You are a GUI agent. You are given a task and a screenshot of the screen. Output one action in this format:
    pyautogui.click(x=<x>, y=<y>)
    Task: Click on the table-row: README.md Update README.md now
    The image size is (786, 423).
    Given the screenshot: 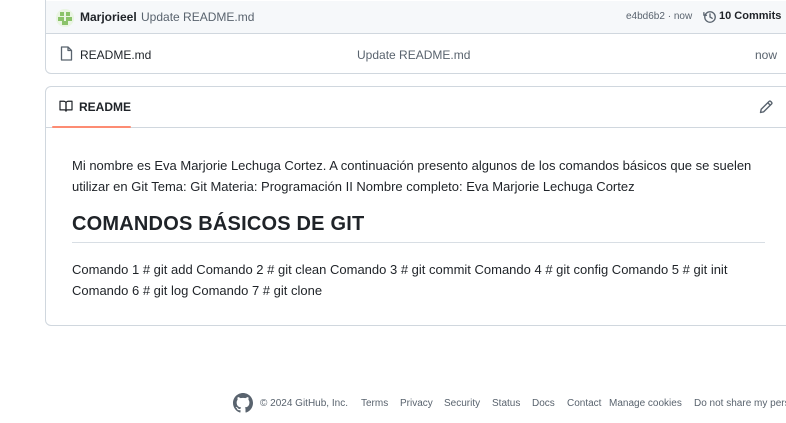 What is the action you would take?
    pyautogui.click(x=416, y=54)
    